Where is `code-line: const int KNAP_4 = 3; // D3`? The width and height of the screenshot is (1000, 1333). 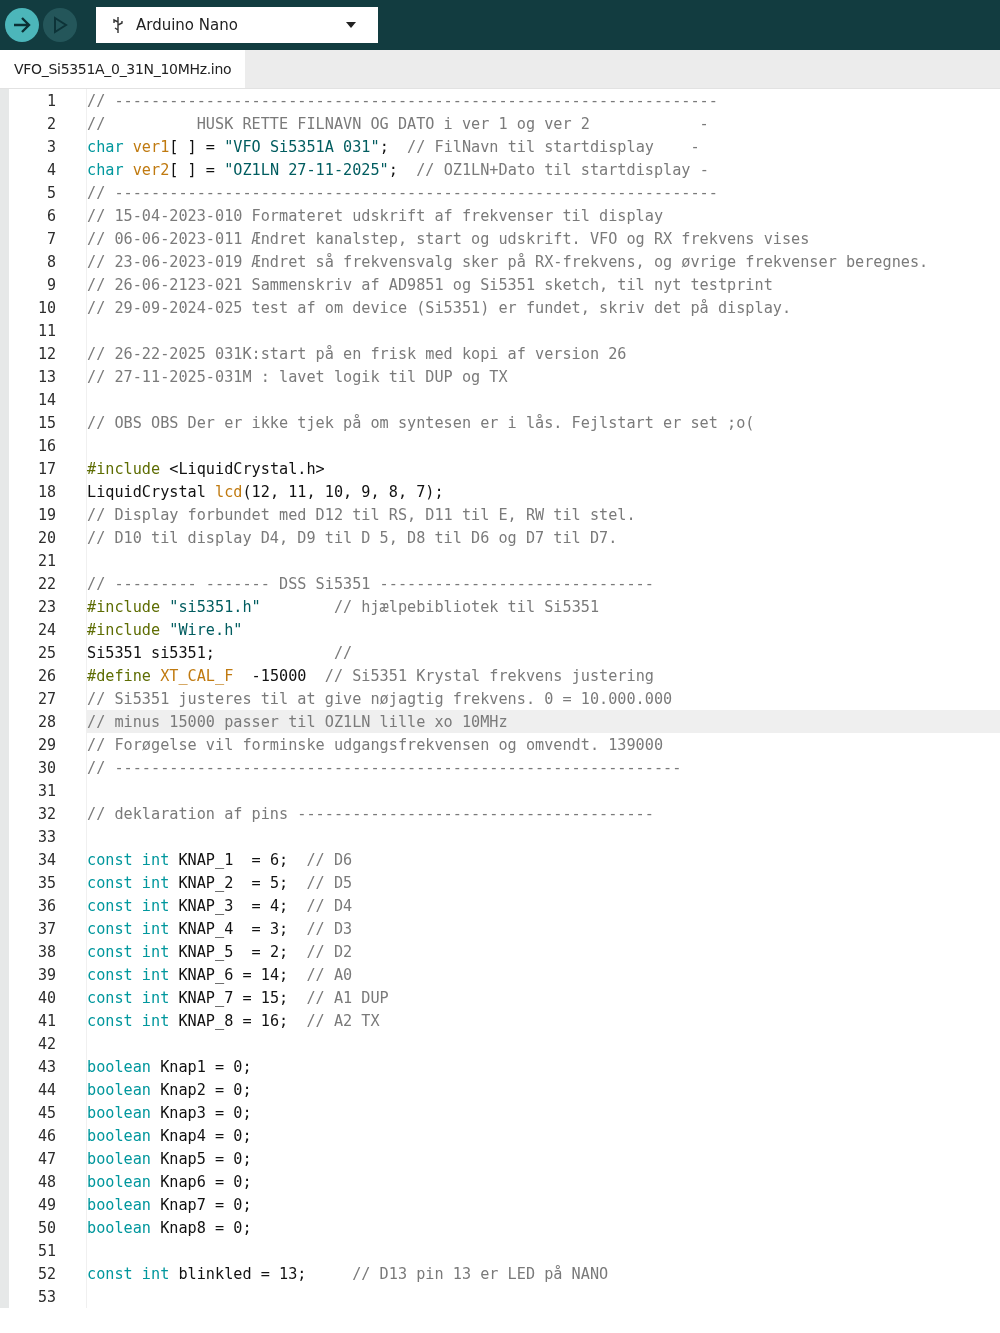
code-line: const int KNAP_4 = 3; // D3 is located at coordinates (220, 928).